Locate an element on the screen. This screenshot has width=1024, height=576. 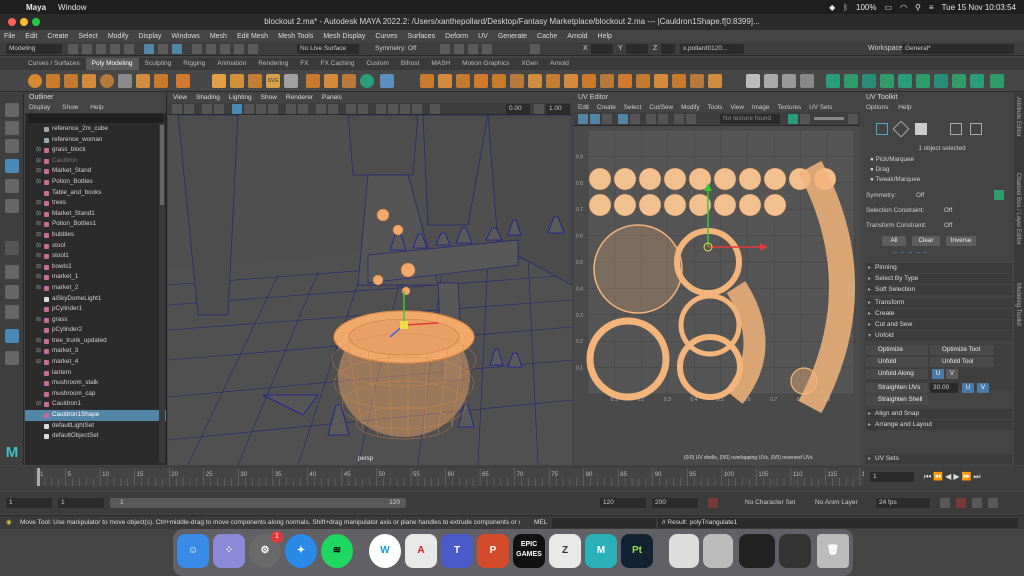
snap-curve-icon is located at coordinates (211, 49).